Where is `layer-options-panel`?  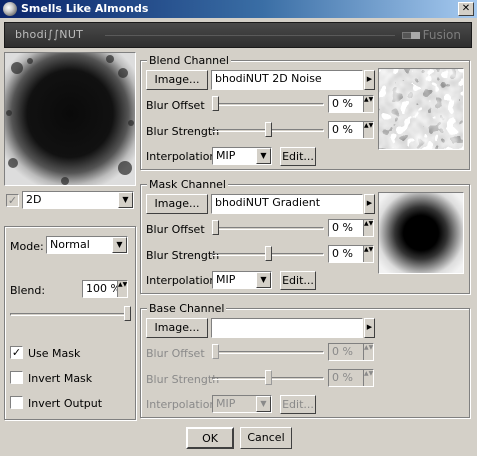 layer-options-panel is located at coordinates (70, 323).